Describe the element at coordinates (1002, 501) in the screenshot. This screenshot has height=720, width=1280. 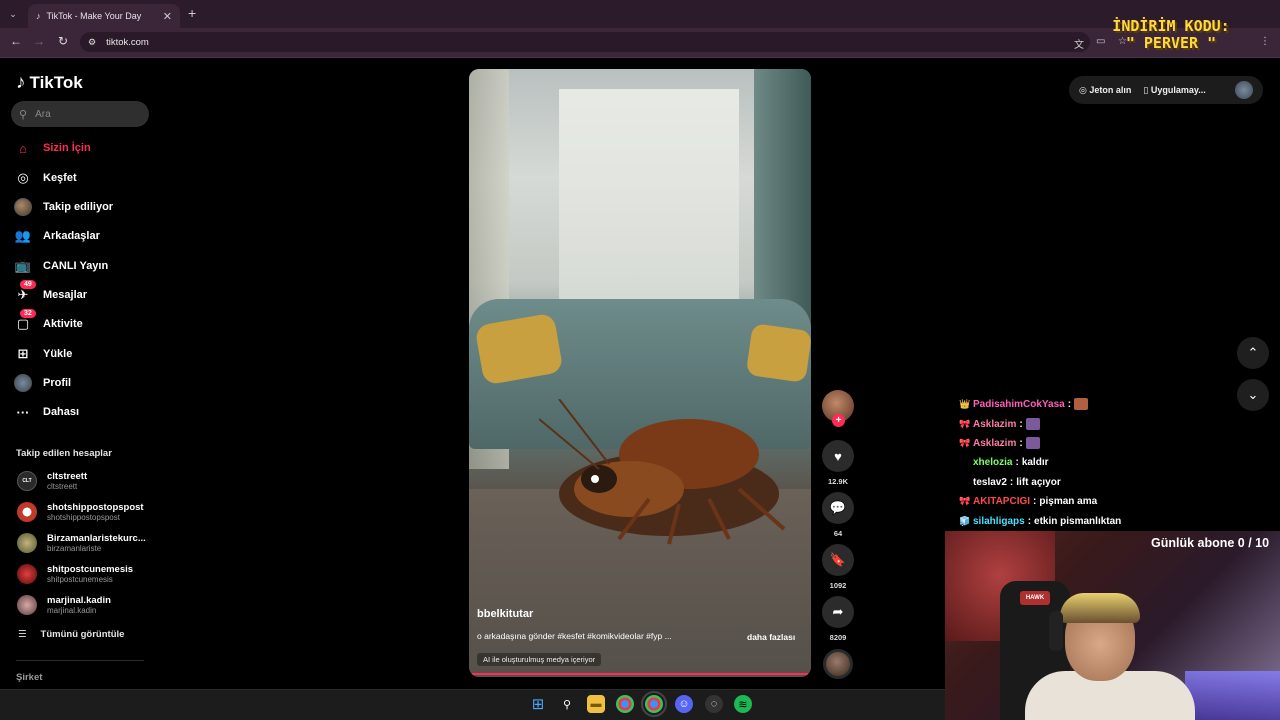
I see `chat-user: AKITAPCIGI` at that location.